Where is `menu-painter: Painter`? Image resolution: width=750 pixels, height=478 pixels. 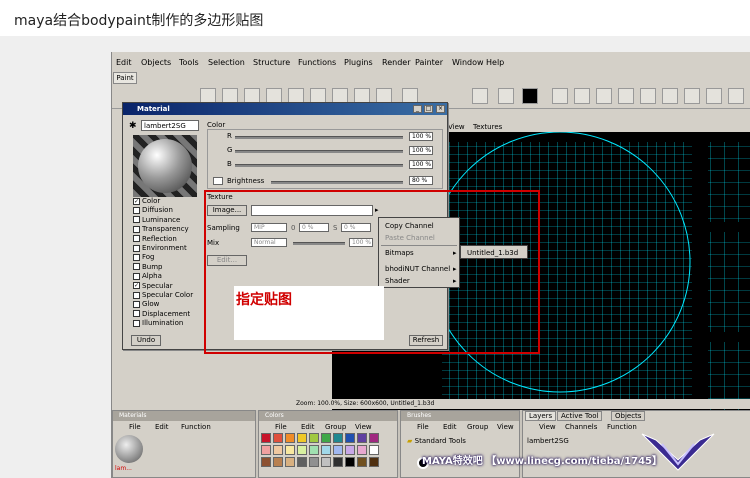
menu-painter: Painter is located at coordinates (429, 62).